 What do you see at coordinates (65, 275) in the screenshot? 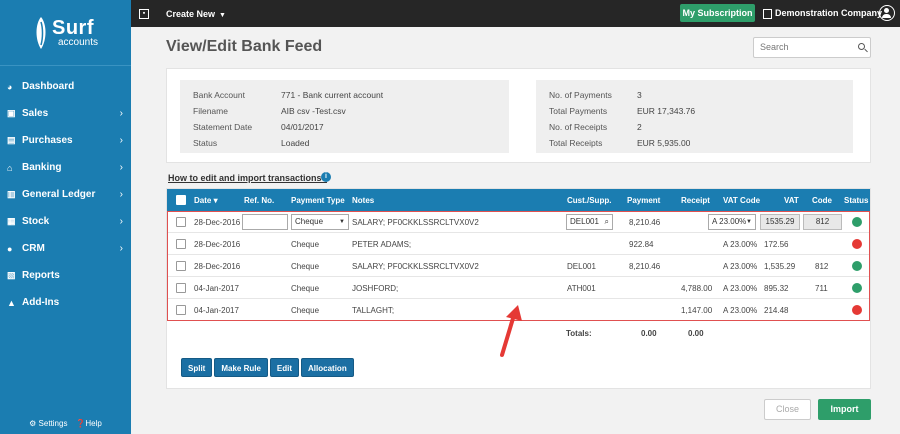
I see `sidebar-item-reports: ▧ Reports` at bounding box center [65, 275].